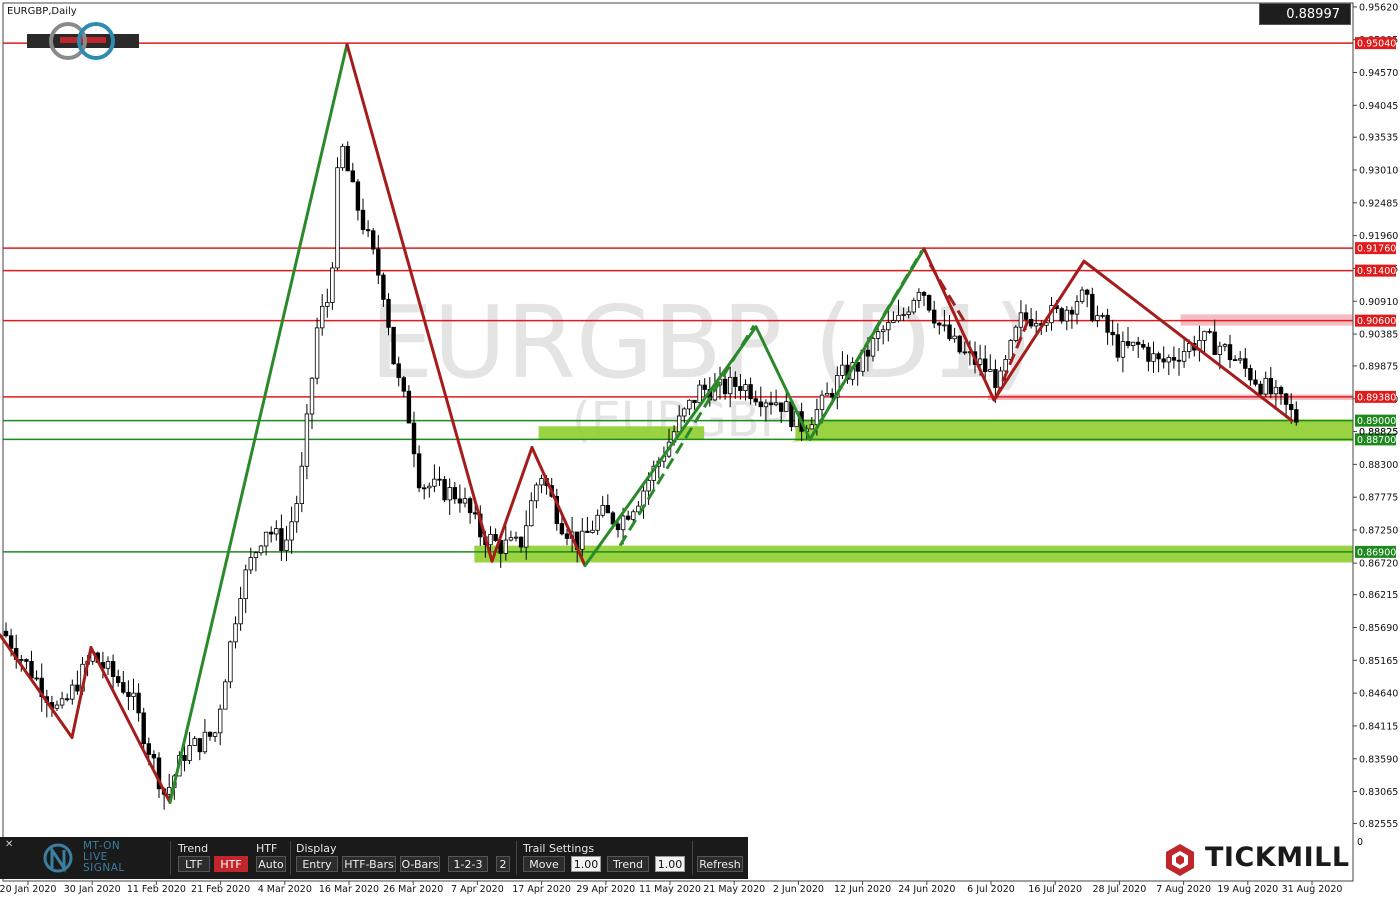 The width and height of the screenshot is (1400, 900). Describe the element at coordinates (701, 342) in the screenshot. I see `watermark-main: EURGBP (D1)` at that location.